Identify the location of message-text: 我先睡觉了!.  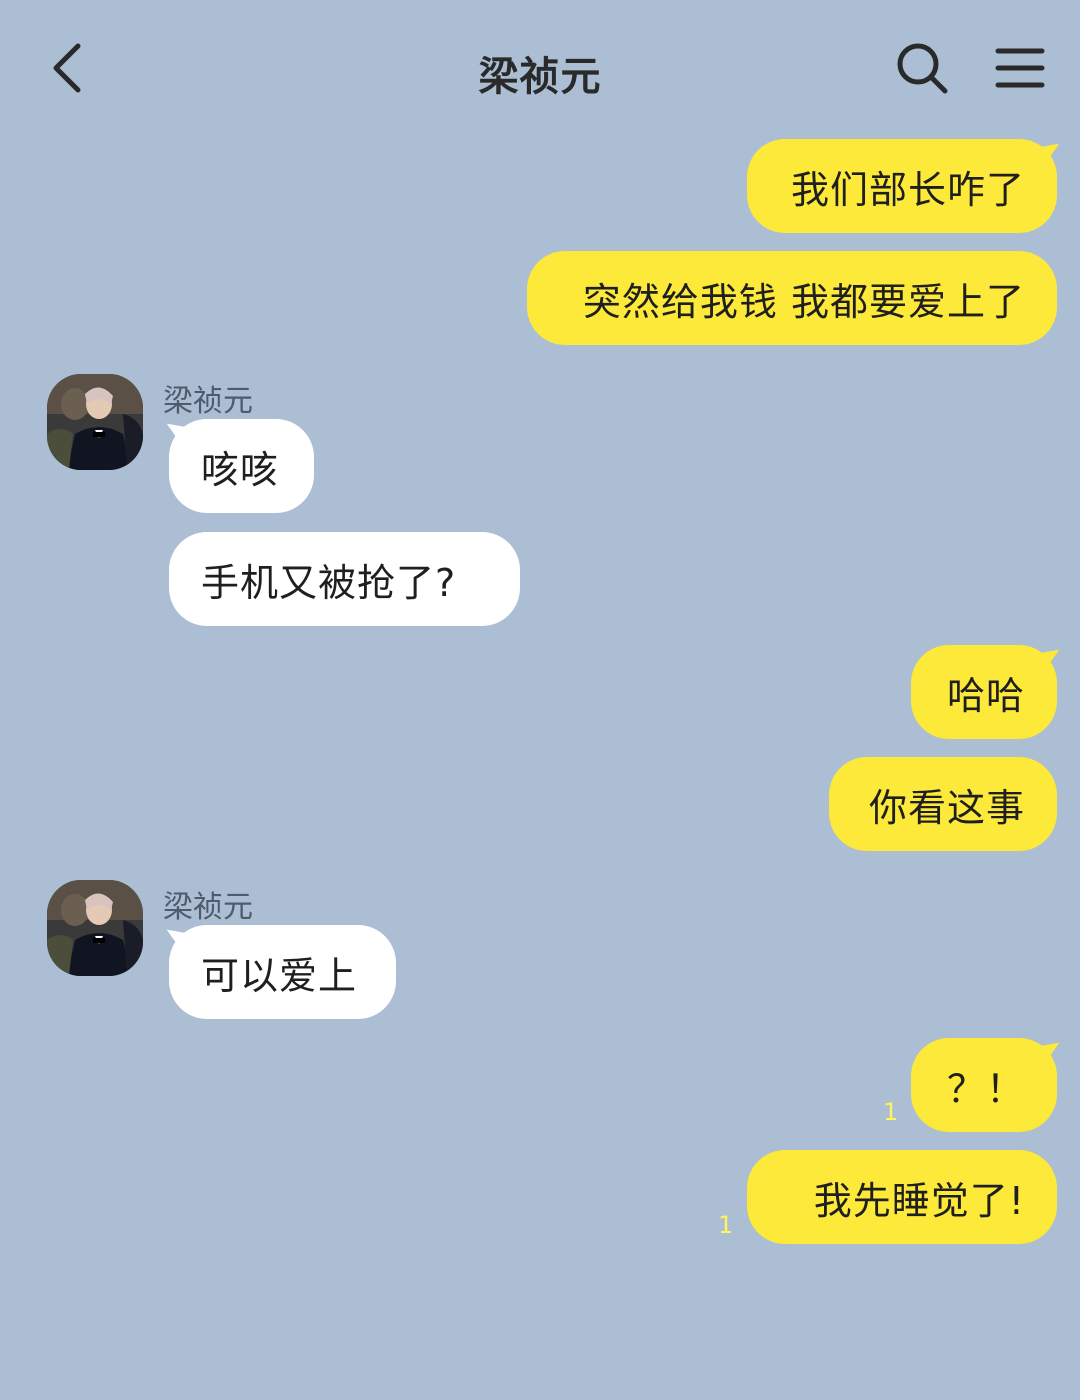
(919, 1200).